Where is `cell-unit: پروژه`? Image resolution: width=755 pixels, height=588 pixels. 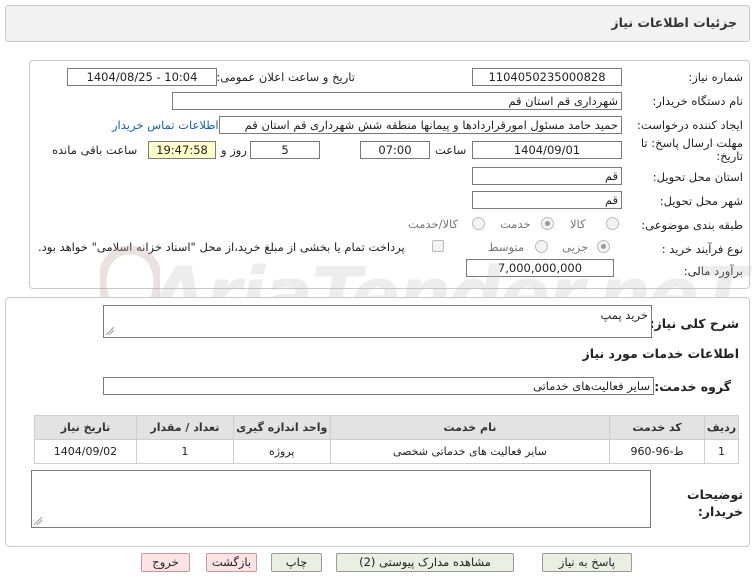
cell-unit: پروژه is located at coordinates (281, 451).